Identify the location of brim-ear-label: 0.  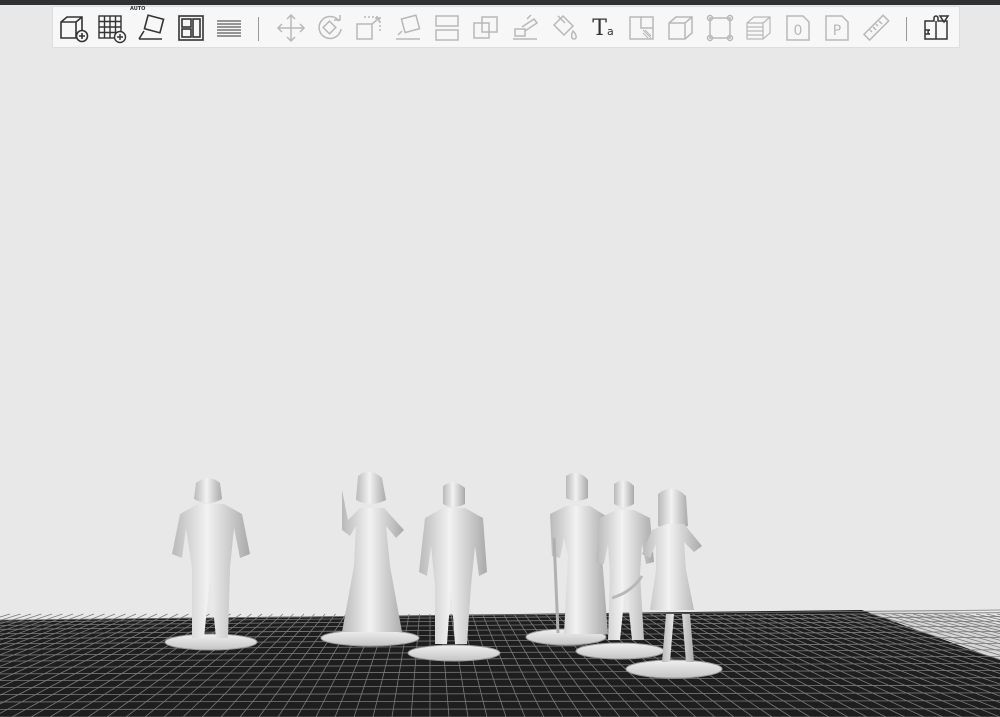
(798, 31).